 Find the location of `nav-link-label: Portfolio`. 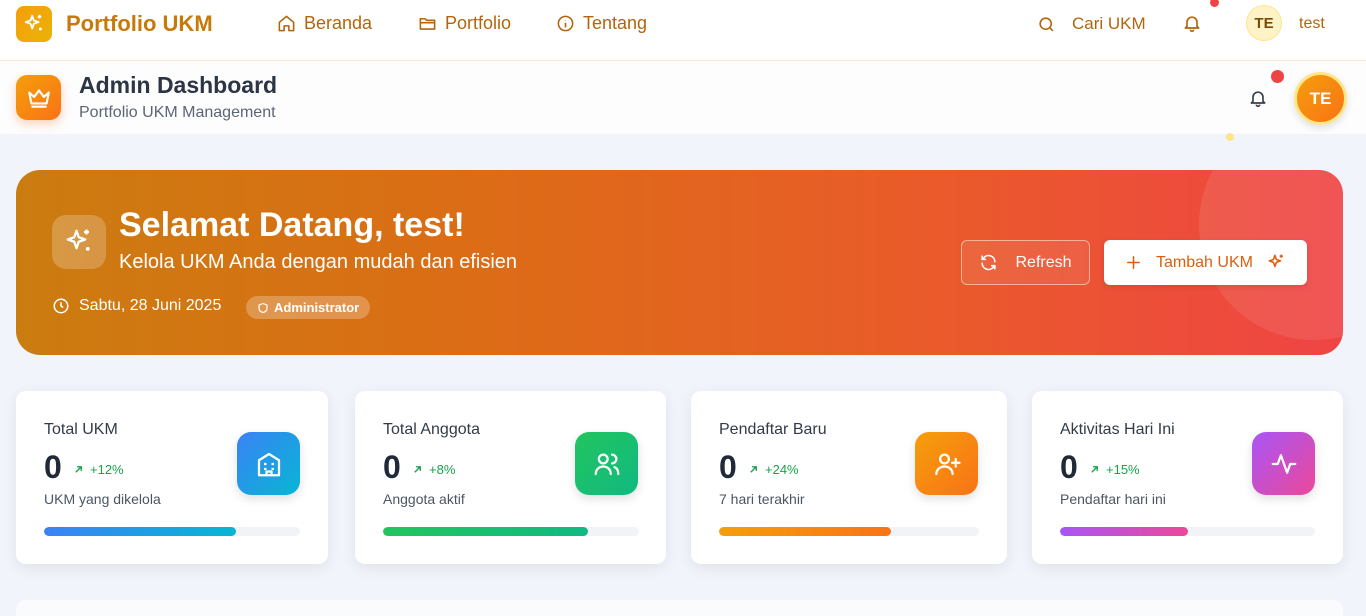

nav-link-label: Portfolio is located at coordinates (478, 23).